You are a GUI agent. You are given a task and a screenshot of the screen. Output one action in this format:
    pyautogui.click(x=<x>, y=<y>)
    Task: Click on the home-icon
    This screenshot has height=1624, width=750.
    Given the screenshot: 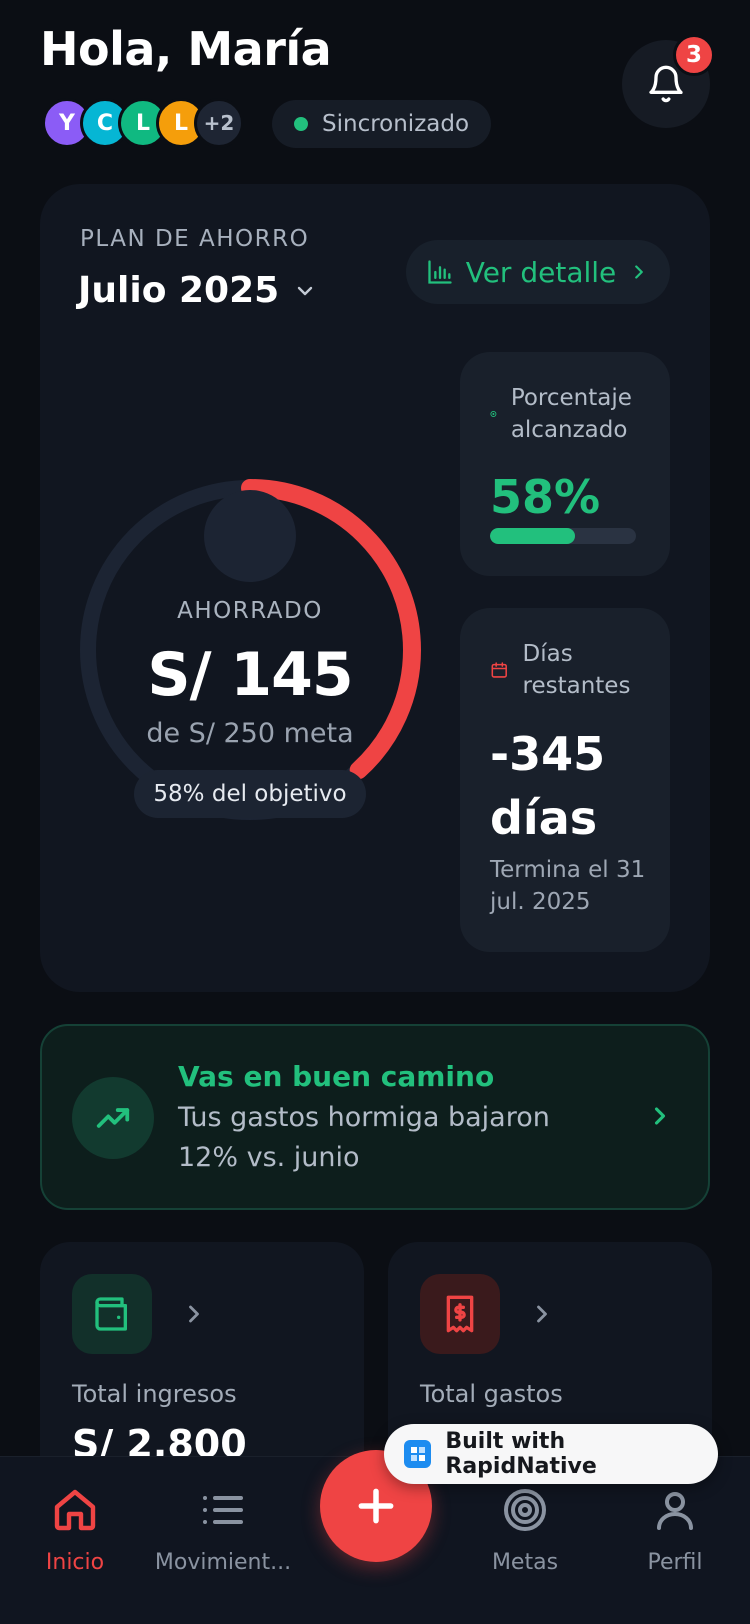 What is the action you would take?
    pyautogui.click(x=75, y=1510)
    